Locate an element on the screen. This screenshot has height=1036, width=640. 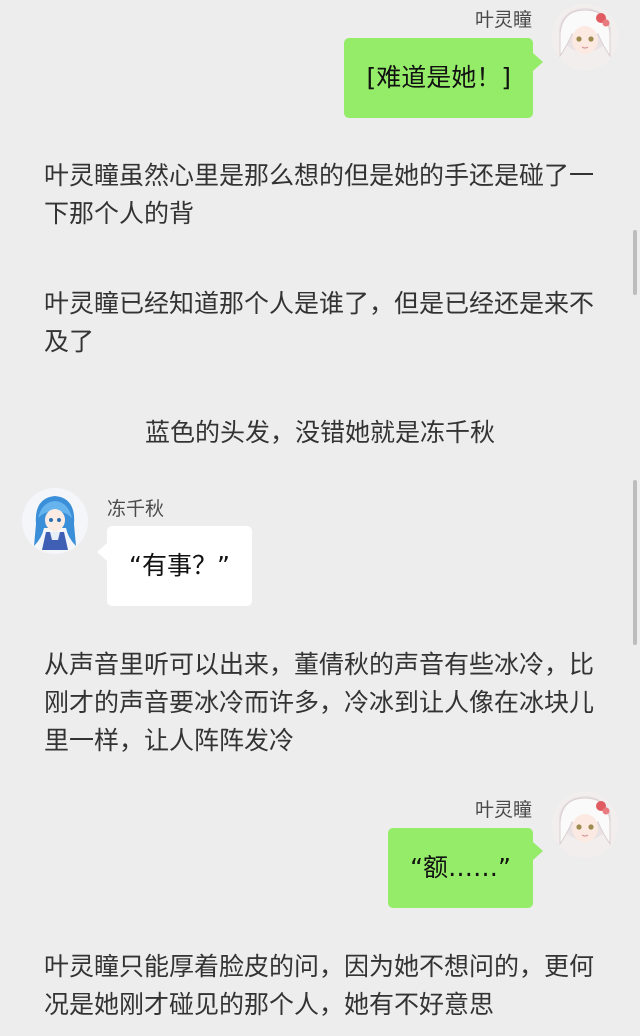
narration-text: 叶灵瞳已经知道那个人是谁了，但是已经还是来不及了 is located at coordinates (319, 322).